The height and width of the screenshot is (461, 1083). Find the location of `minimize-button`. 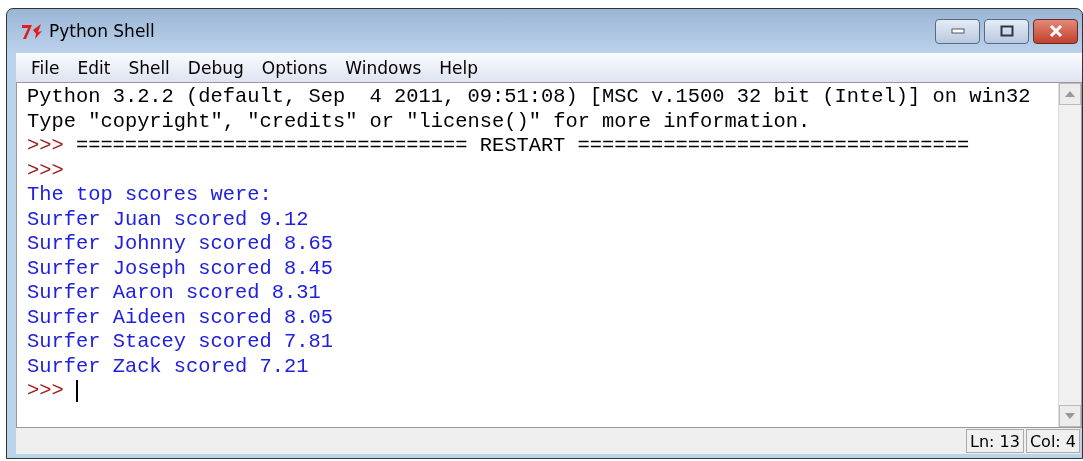

minimize-button is located at coordinates (957, 31).